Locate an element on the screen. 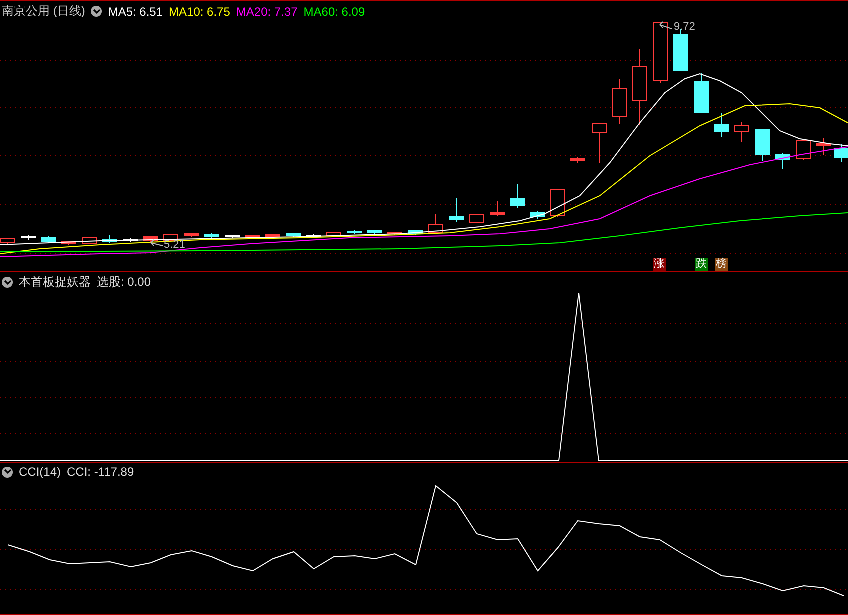  indicator-value: 选股: 0.00 is located at coordinates (124, 282).